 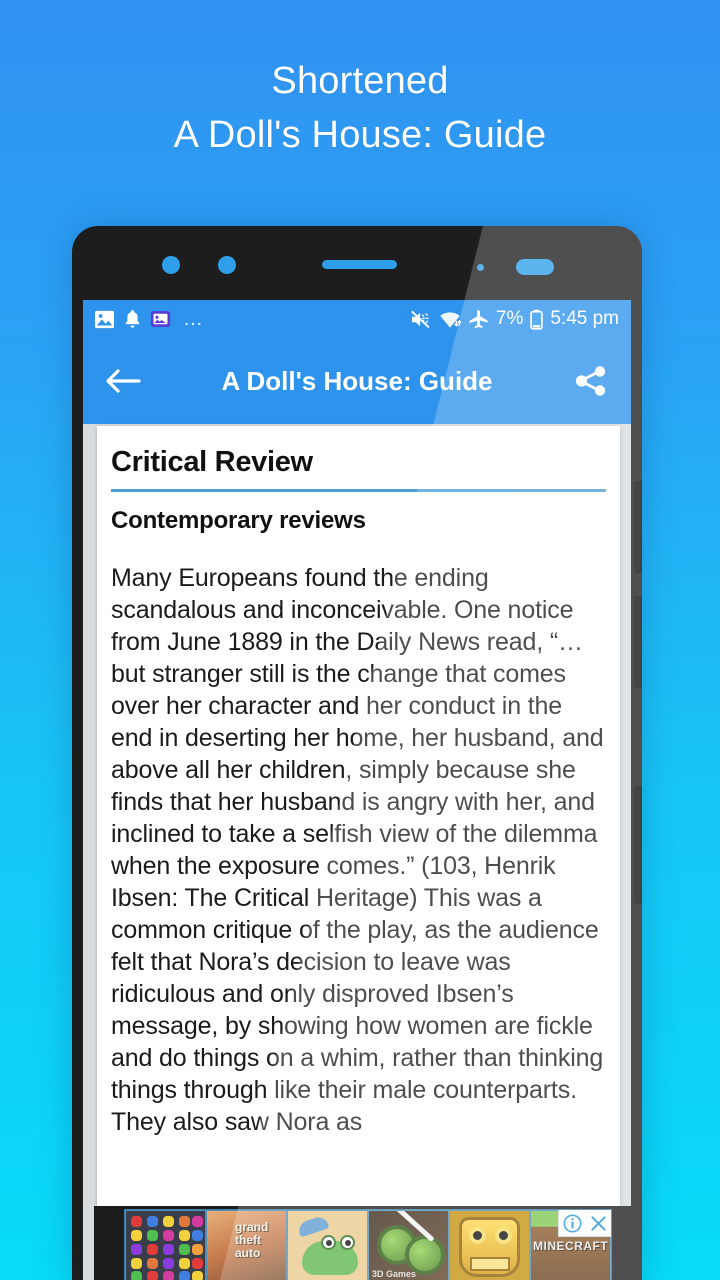 What do you see at coordinates (421, 319) in the screenshot?
I see `mute-icon` at bounding box center [421, 319].